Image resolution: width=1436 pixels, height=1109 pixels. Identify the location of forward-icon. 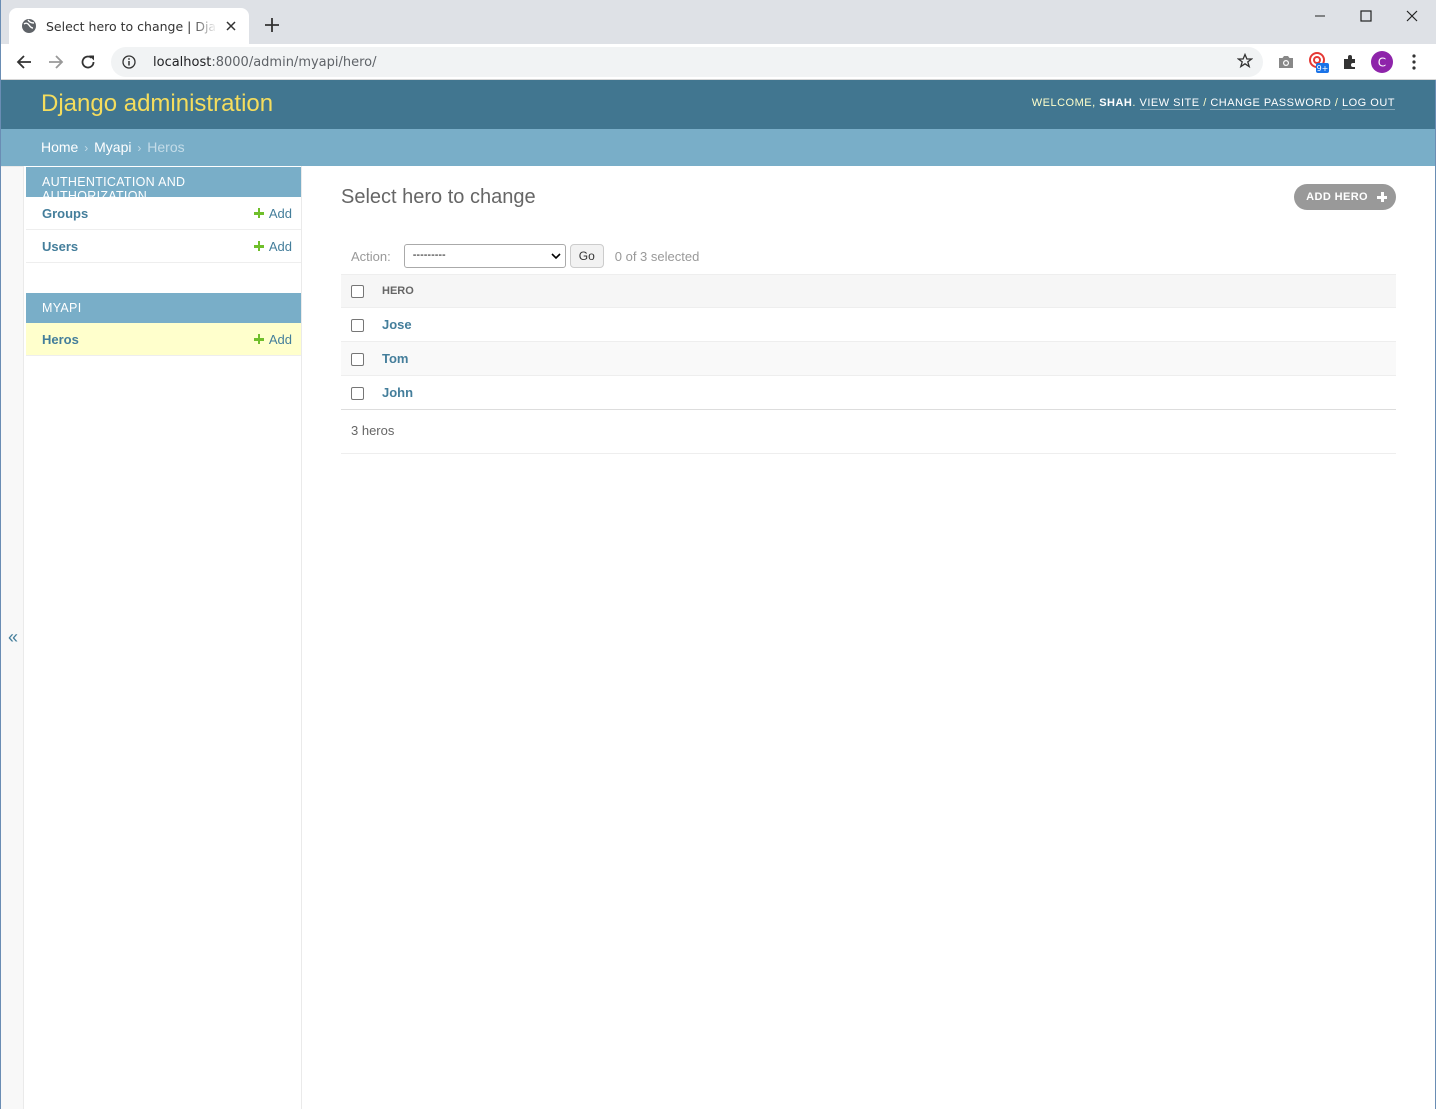
(56, 62).